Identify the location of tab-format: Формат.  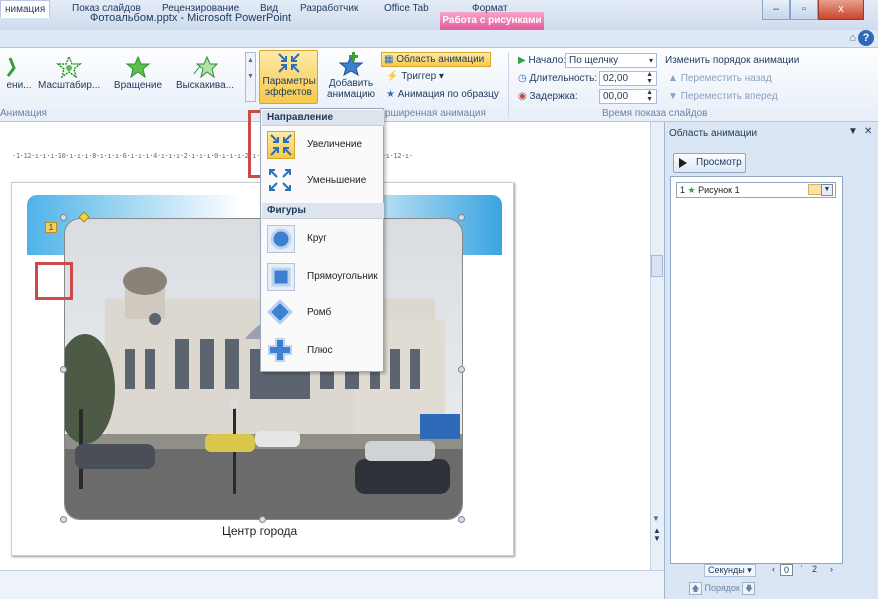
(490, 9).